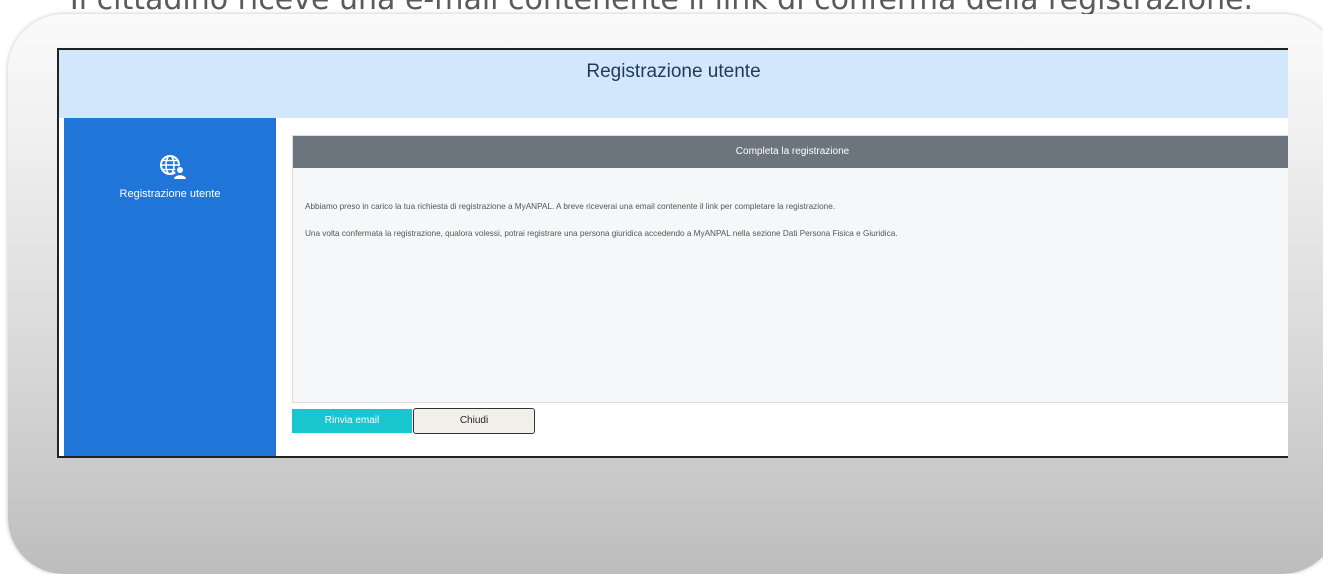 This screenshot has height=574, width=1323. What do you see at coordinates (790, 152) in the screenshot?
I see `panel-title: Completa la registrazione` at bounding box center [790, 152].